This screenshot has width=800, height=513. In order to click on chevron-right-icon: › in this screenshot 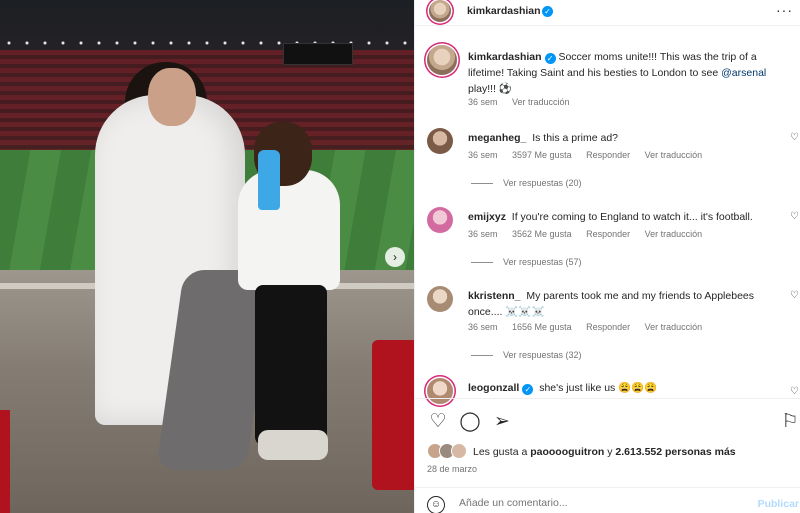, I will do `click(395, 257)`.